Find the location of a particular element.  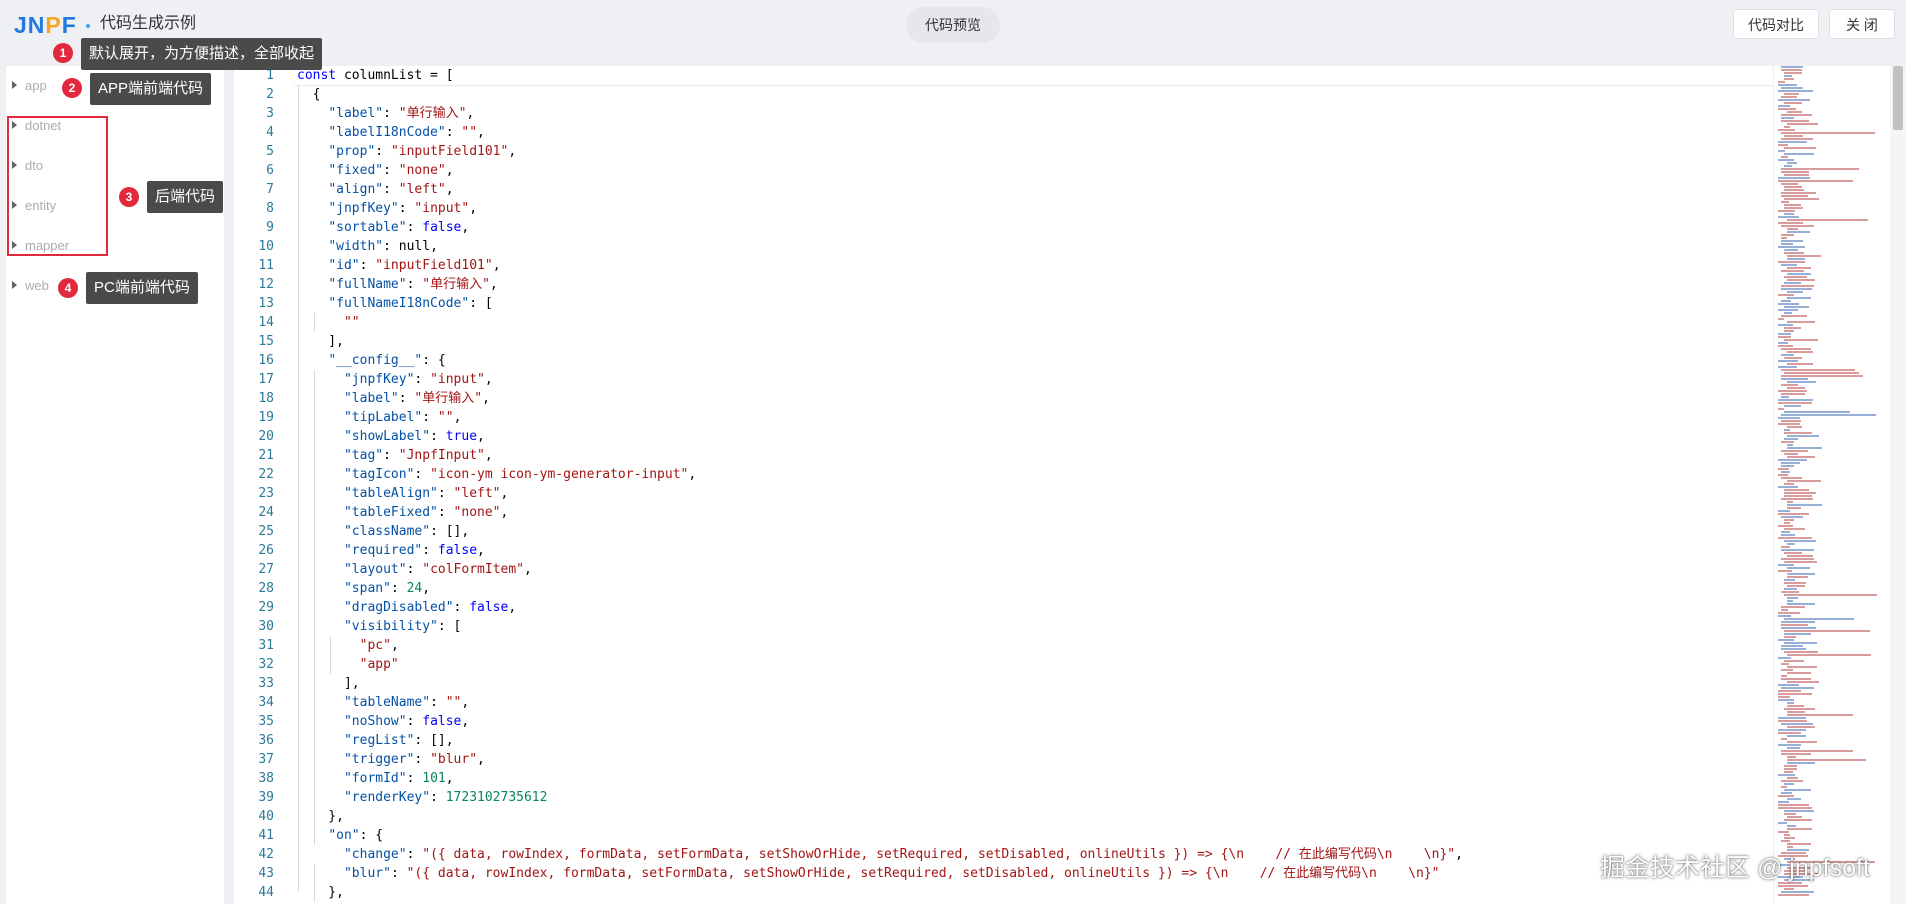

code-line: 44 }, is located at coordinates (1004, 892).